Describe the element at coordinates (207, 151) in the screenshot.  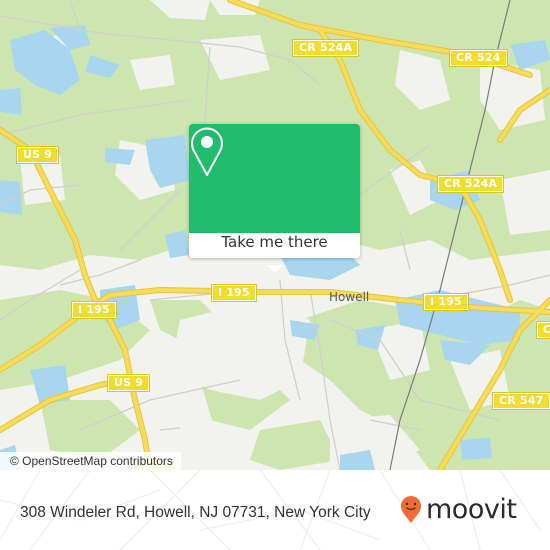
I see `map-pin-icon` at that location.